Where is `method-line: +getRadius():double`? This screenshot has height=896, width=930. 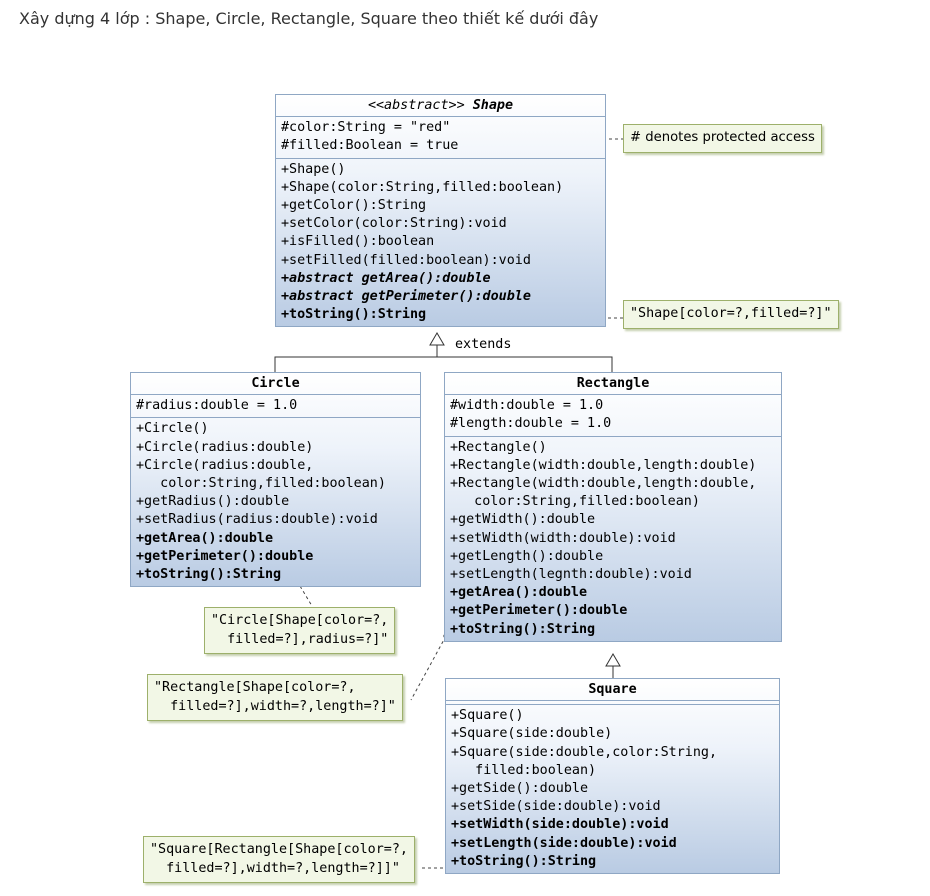 method-line: +getRadius():double is located at coordinates (213, 502).